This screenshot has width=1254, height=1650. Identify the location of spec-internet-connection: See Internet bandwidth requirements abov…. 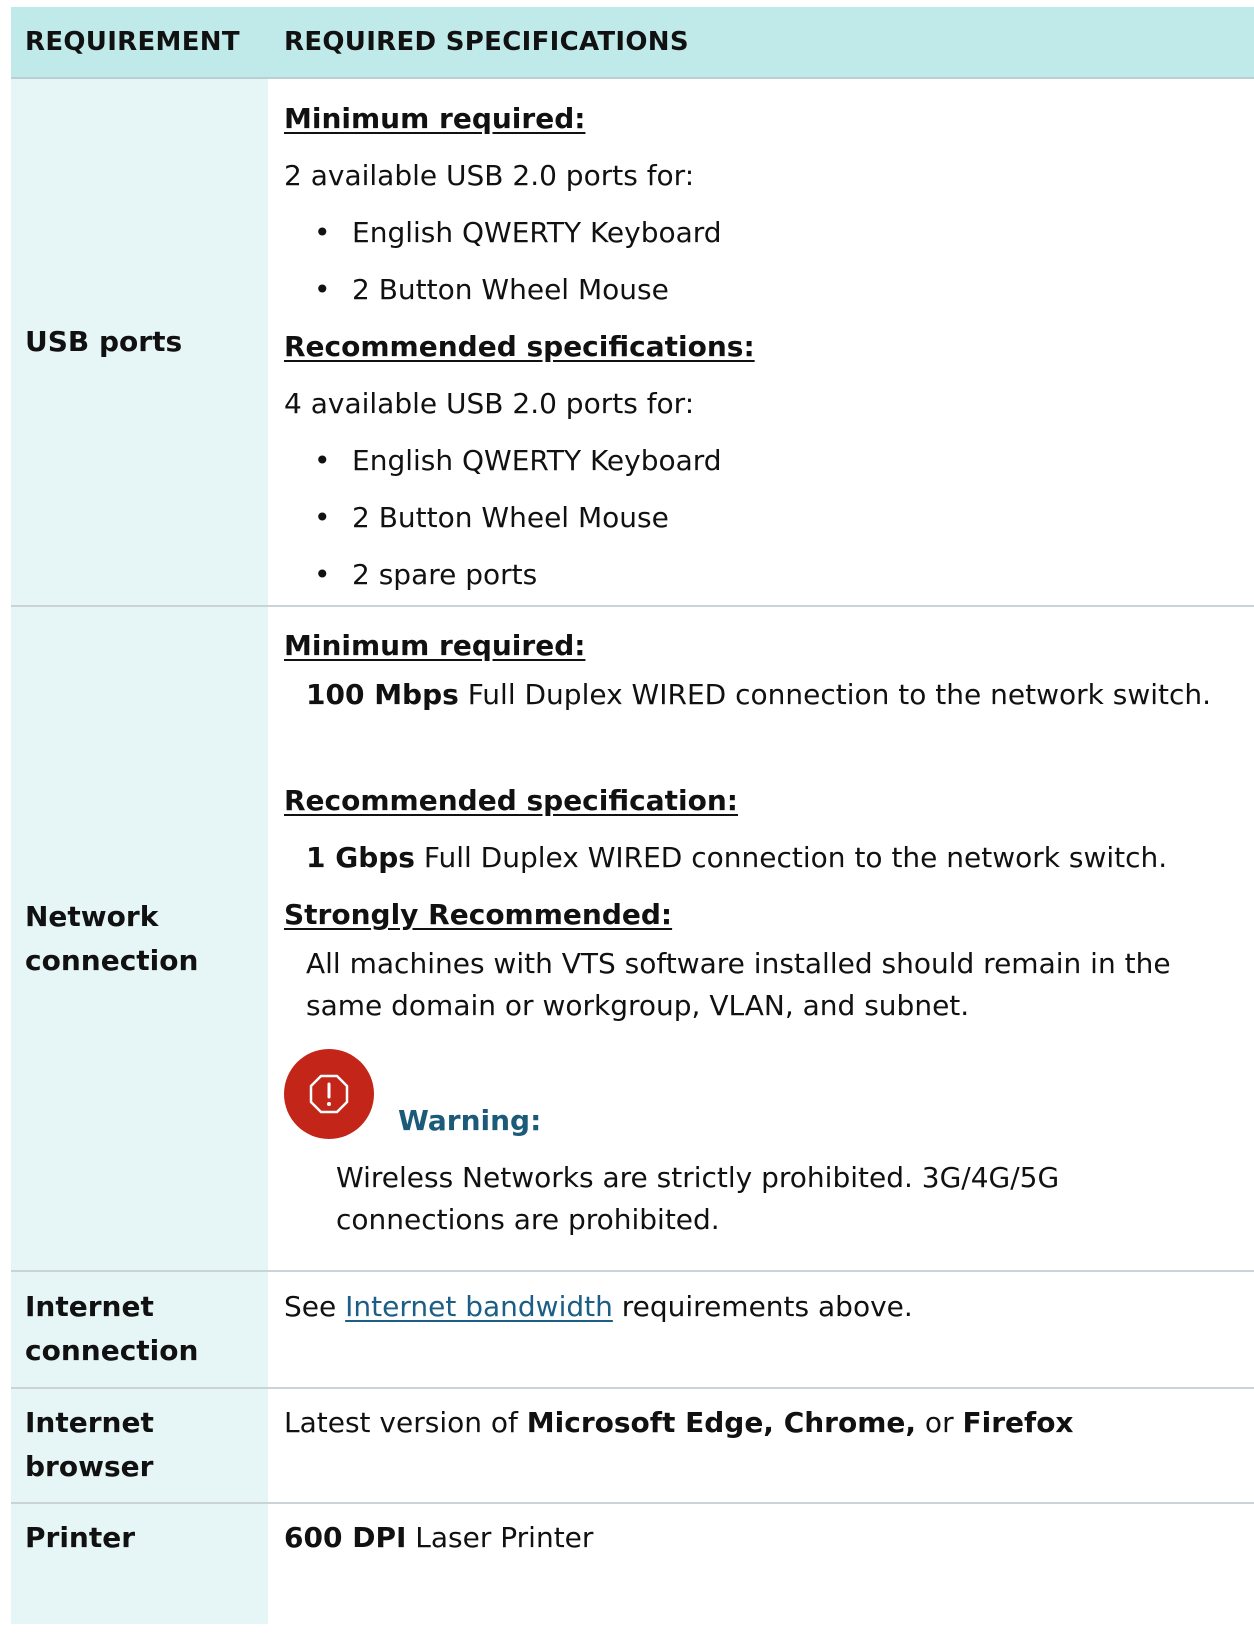
(598, 1306).